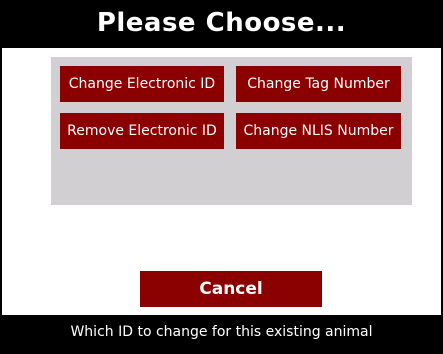 The width and height of the screenshot is (443, 354). What do you see at coordinates (142, 131) in the screenshot?
I see `remove-electronic-id-button: Remove Electronic ID` at bounding box center [142, 131].